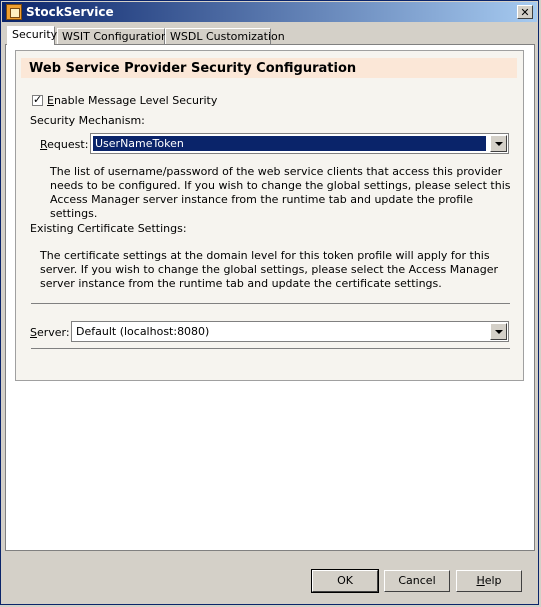 The height and width of the screenshot is (607, 541). What do you see at coordinates (289, 143) in the screenshot?
I see `request-value: UserNameToken` at bounding box center [289, 143].